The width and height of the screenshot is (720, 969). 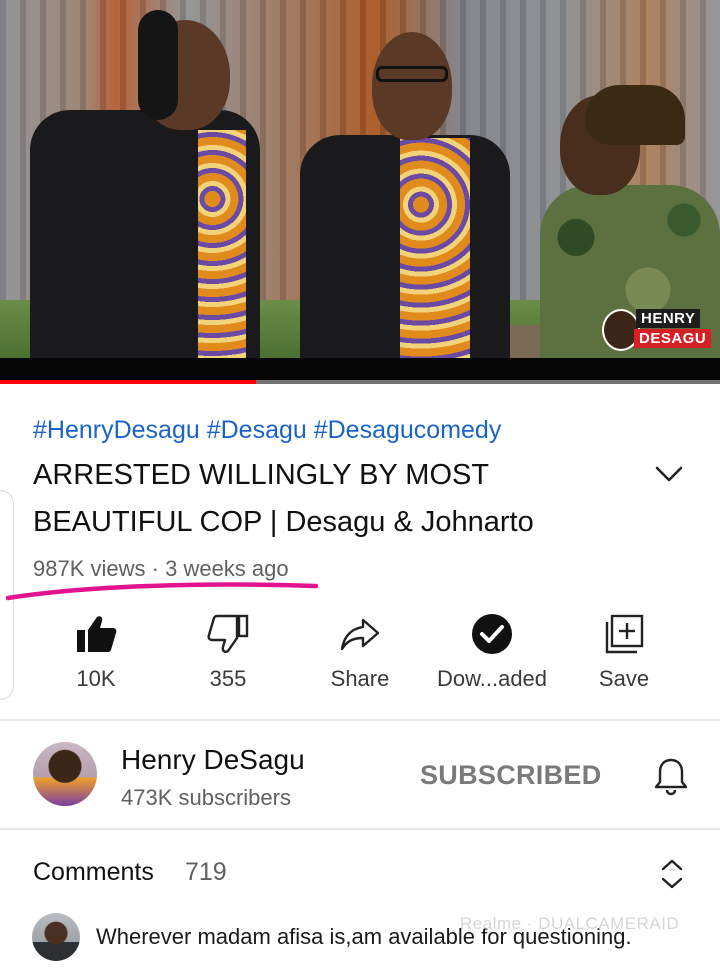 I want to click on share-arrow-icon, so click(x=360, y=634).